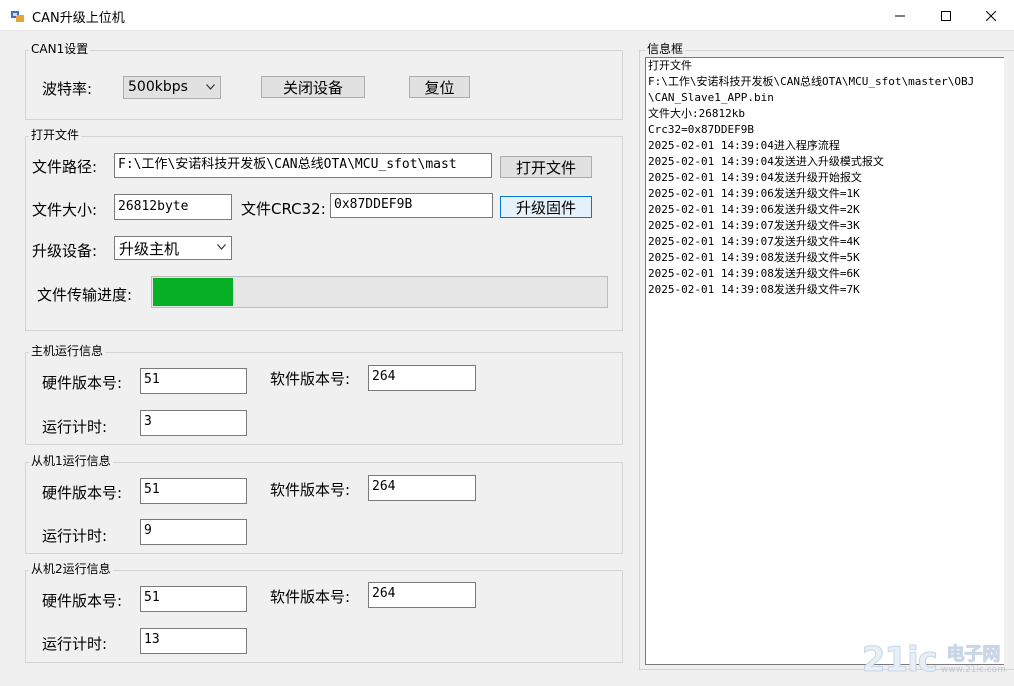 The width and height of the screenshot is (1014, 686). I want to click on upgrade-device-value: 升级主机, so click(149, 249).